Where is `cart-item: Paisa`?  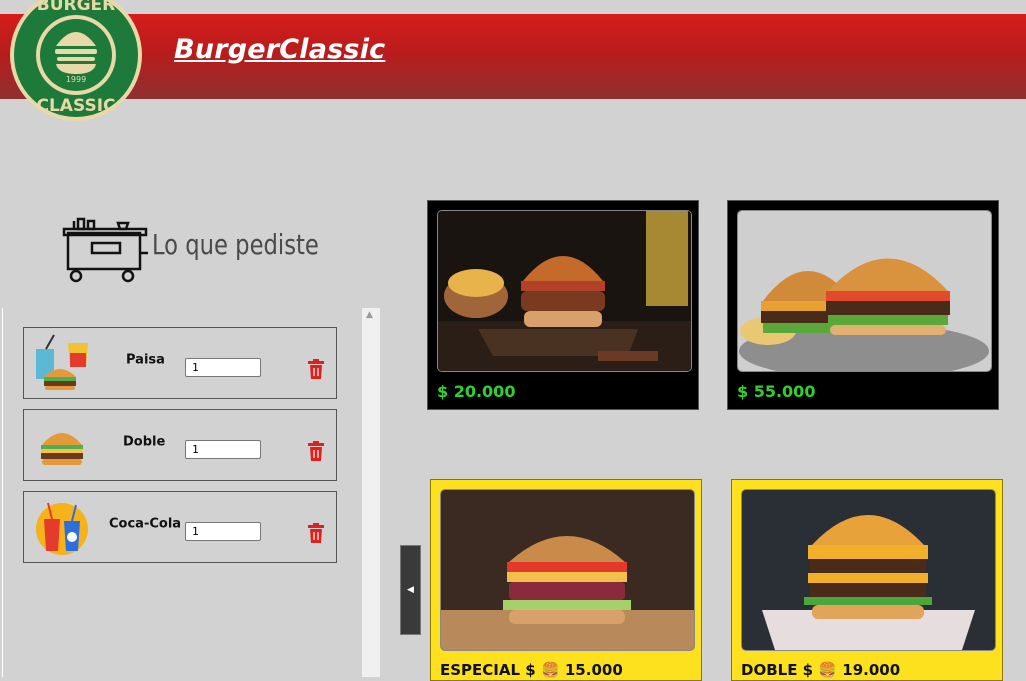
cart-item: Paisa is located at coordinates (180, 363).